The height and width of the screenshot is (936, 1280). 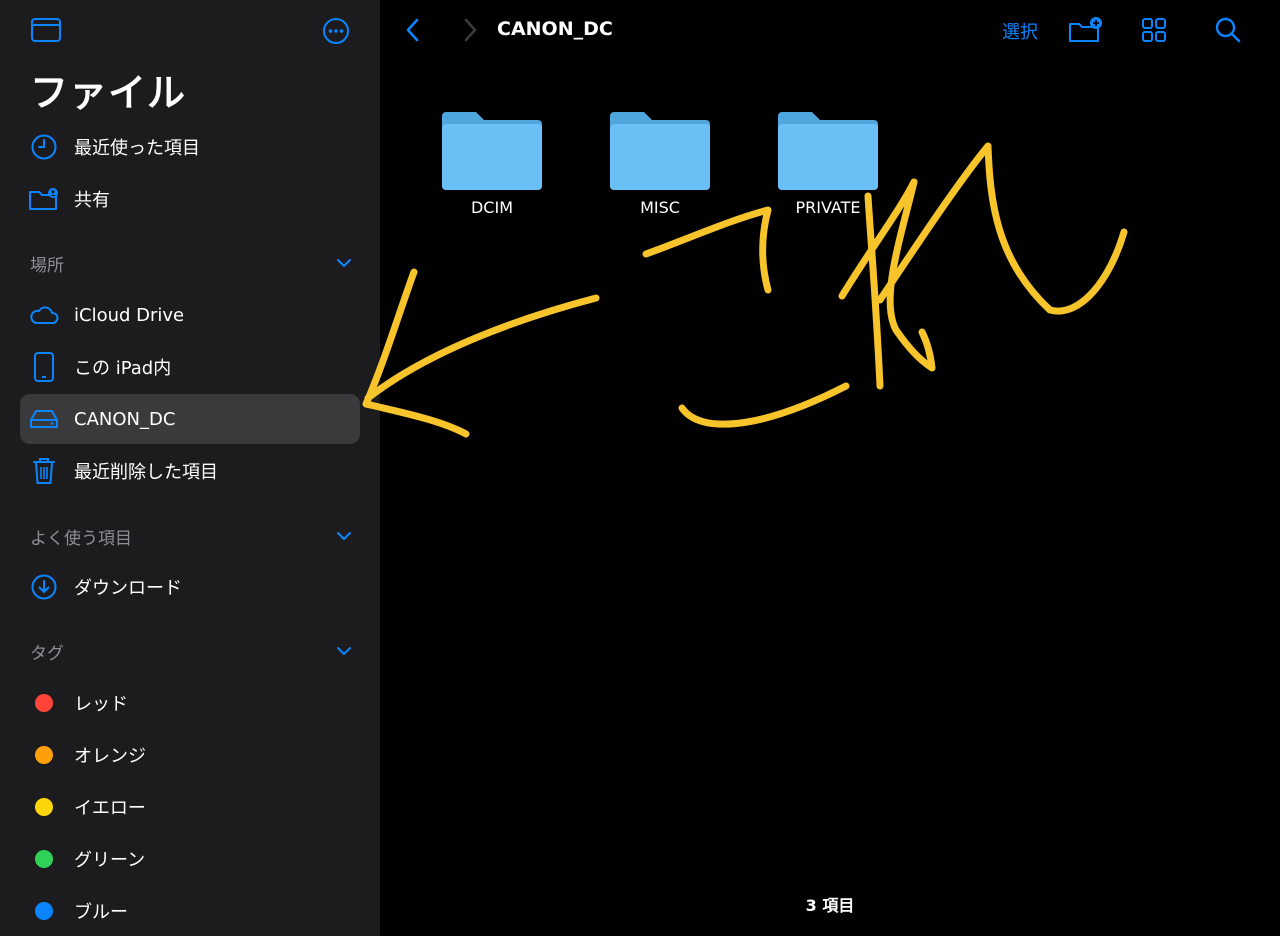 I want to click on clock-icon, so click(x=44, y=147).